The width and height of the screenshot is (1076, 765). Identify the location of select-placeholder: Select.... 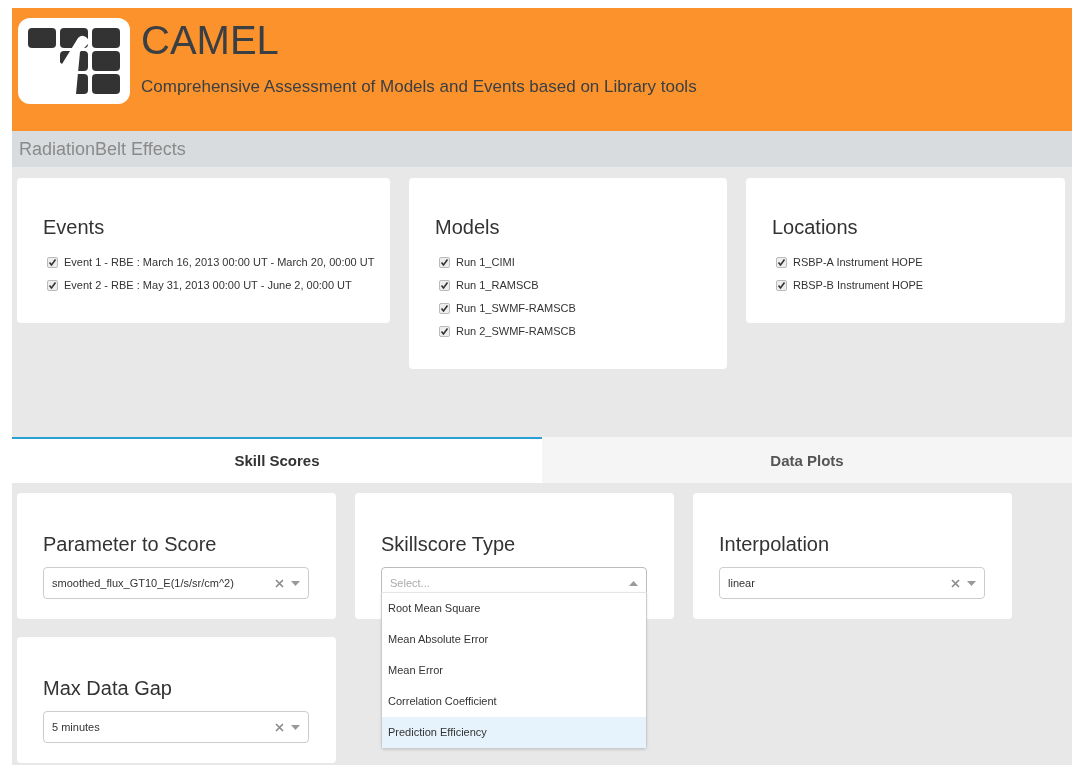
(410, 583).